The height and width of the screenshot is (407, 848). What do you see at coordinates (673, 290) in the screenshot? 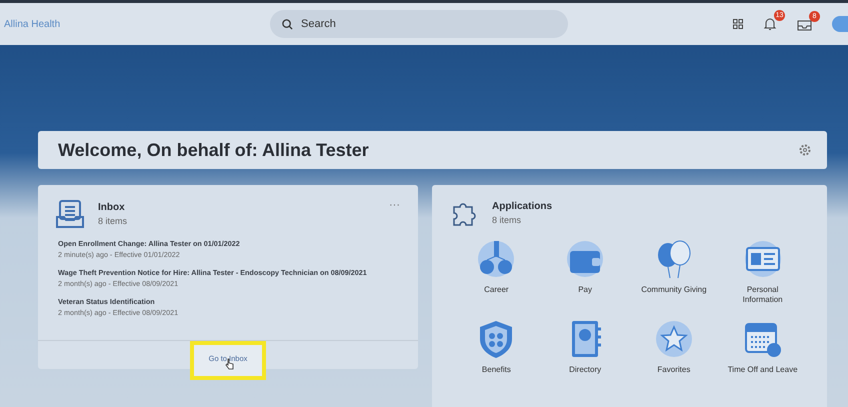
I see `app-label: Community Giving` at bounding box center [673, 290].